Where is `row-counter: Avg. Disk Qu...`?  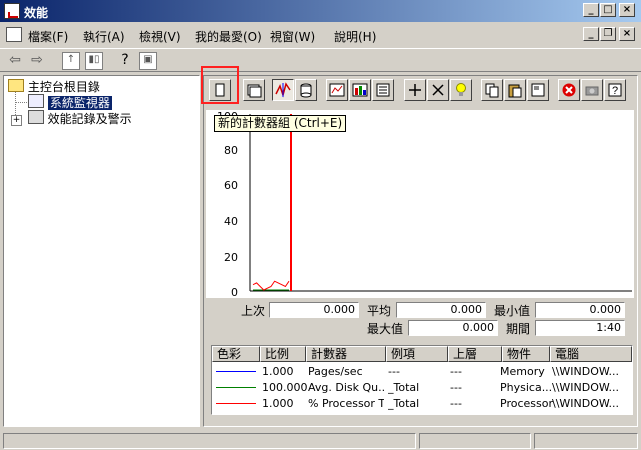 row-counter: Avg. Disk Qu... is located at coordinates (346, 387).